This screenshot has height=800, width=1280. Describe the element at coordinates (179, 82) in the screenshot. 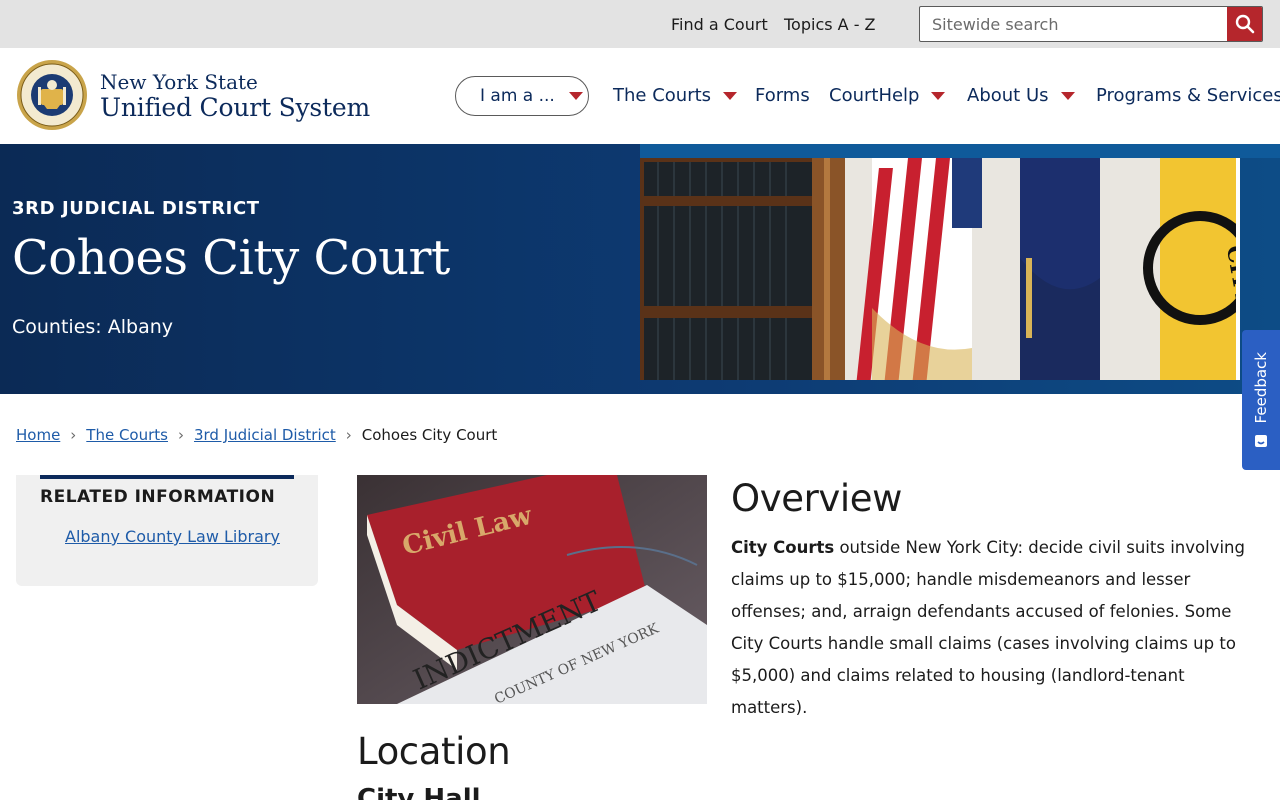

I see `brand-line-1: New York State` at that location.